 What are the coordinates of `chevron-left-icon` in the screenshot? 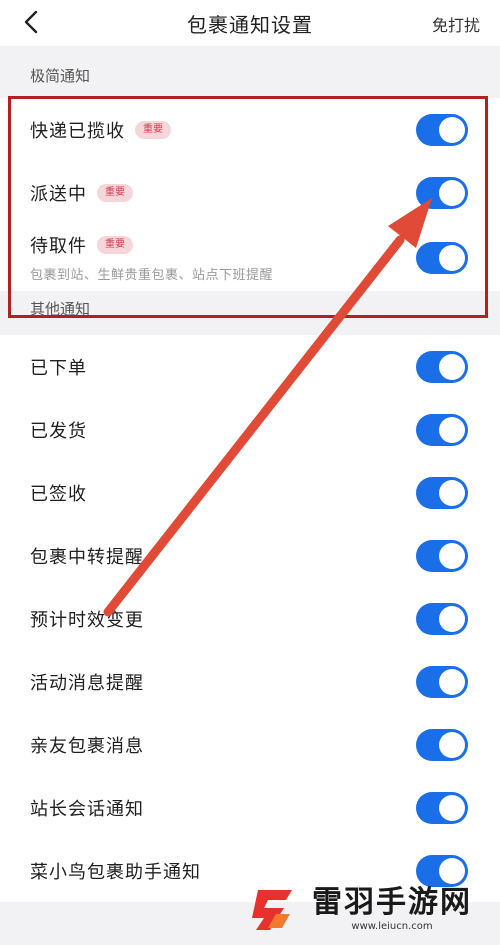 It's located at (31, 22).